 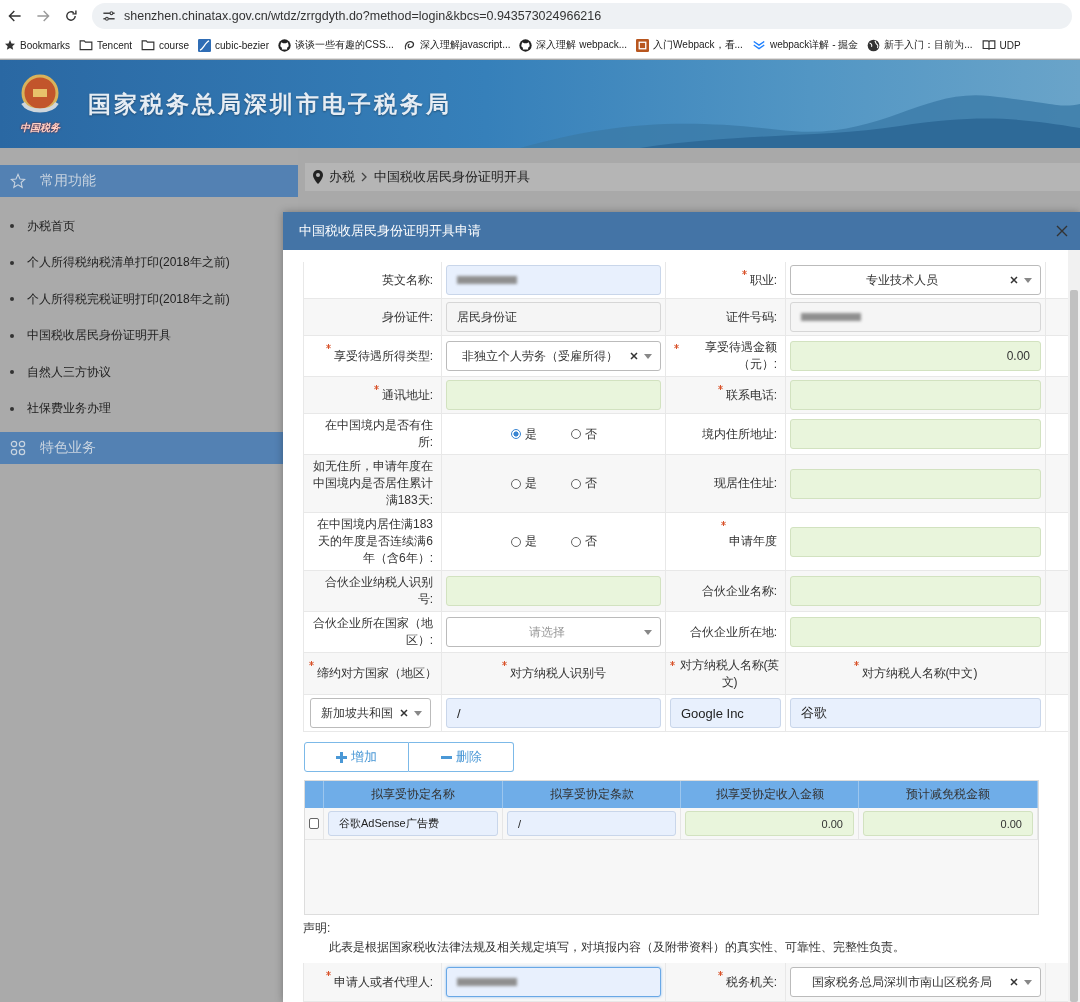 I want to click on menu-item: 中国税收居民身份证明开具, so click(x=85, y=336).